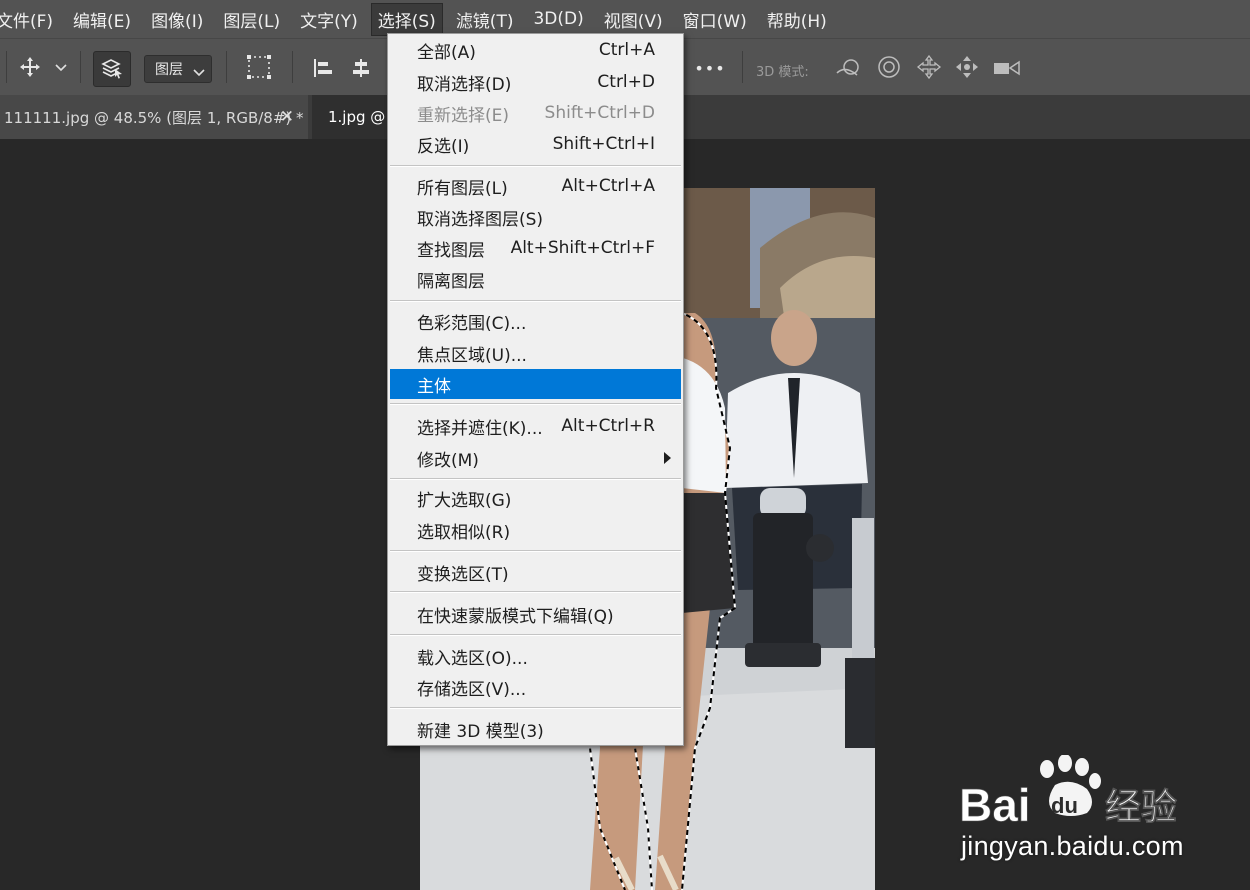 This screenshot has height=890, width=1250. I want to click on menu-item-label: 隔离图层, so click(451, 281).